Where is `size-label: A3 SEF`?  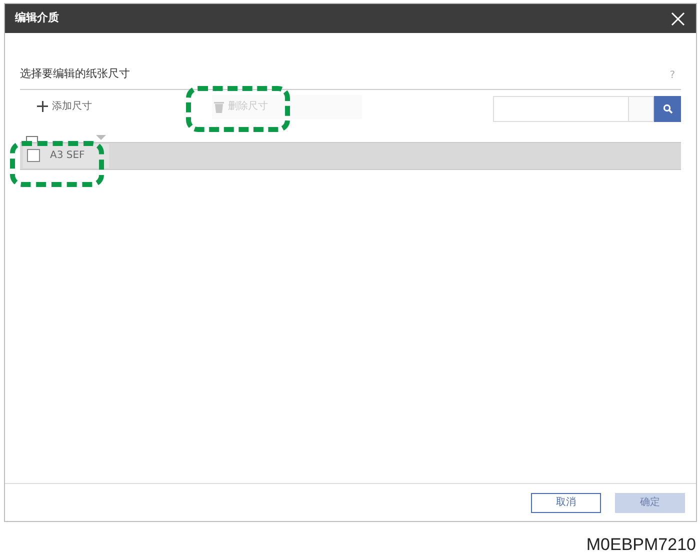
size-label: A3 SEF is located at coordinates (67, 156).